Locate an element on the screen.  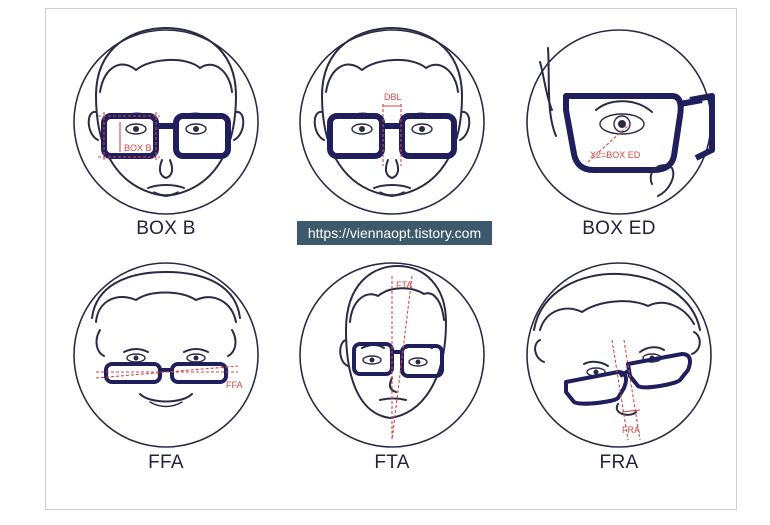
panel-box-b: BOX B is located at coordinates (166, 121).